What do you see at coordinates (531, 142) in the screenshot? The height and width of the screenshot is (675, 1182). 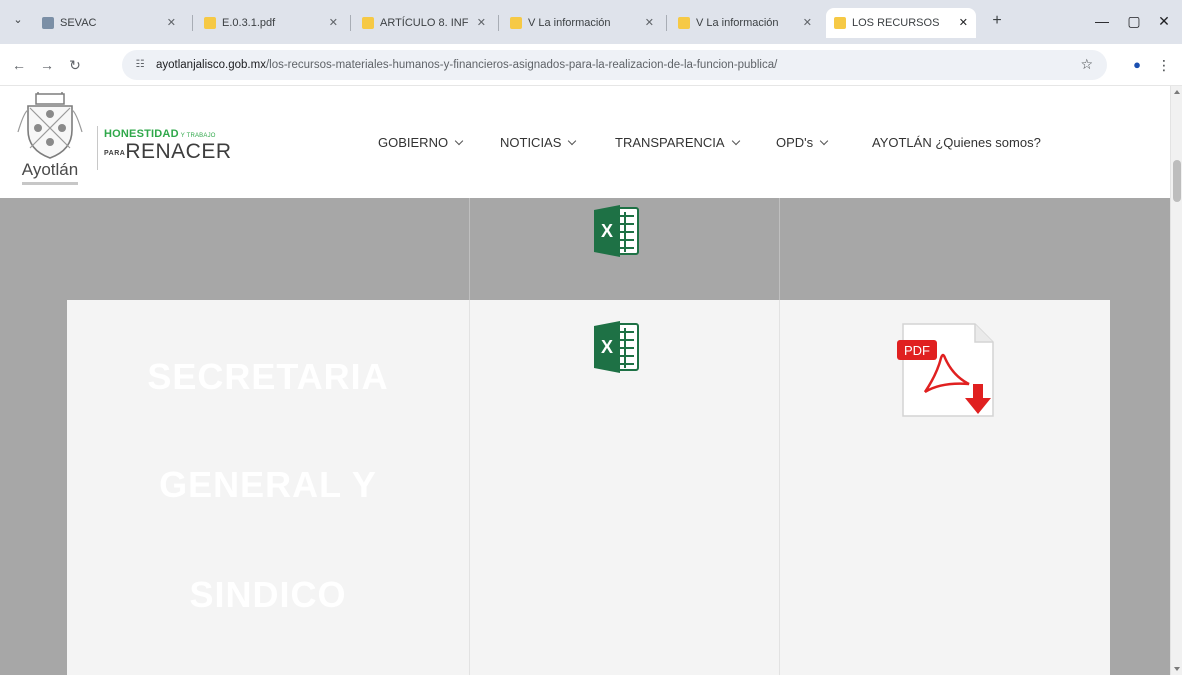 I see `nav-label: NOTICIAS` at bounding box center [531, 142].